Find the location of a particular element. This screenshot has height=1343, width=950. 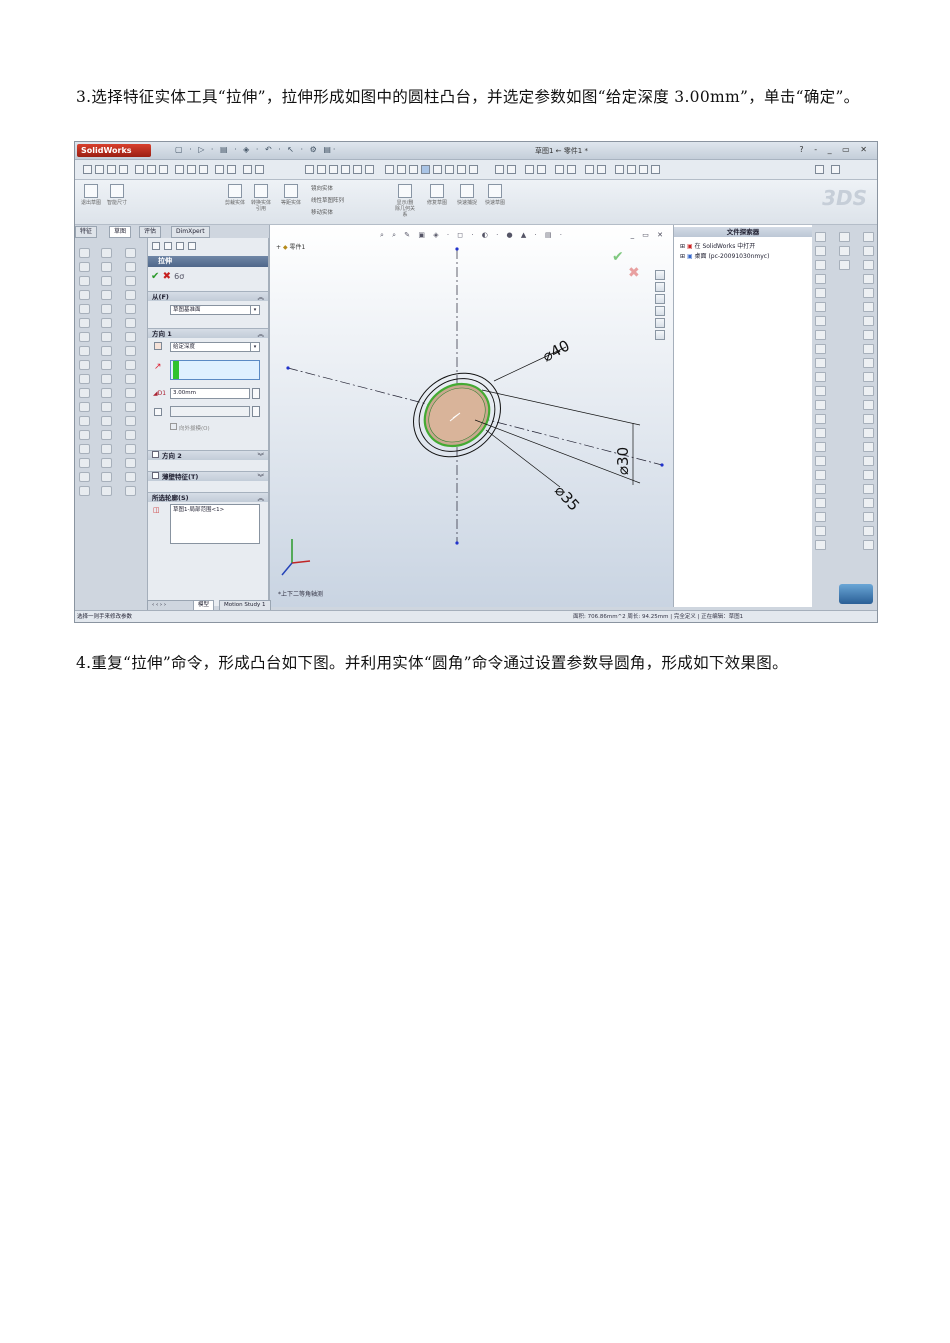

dimension-icon is located at coordinates (529, 169).